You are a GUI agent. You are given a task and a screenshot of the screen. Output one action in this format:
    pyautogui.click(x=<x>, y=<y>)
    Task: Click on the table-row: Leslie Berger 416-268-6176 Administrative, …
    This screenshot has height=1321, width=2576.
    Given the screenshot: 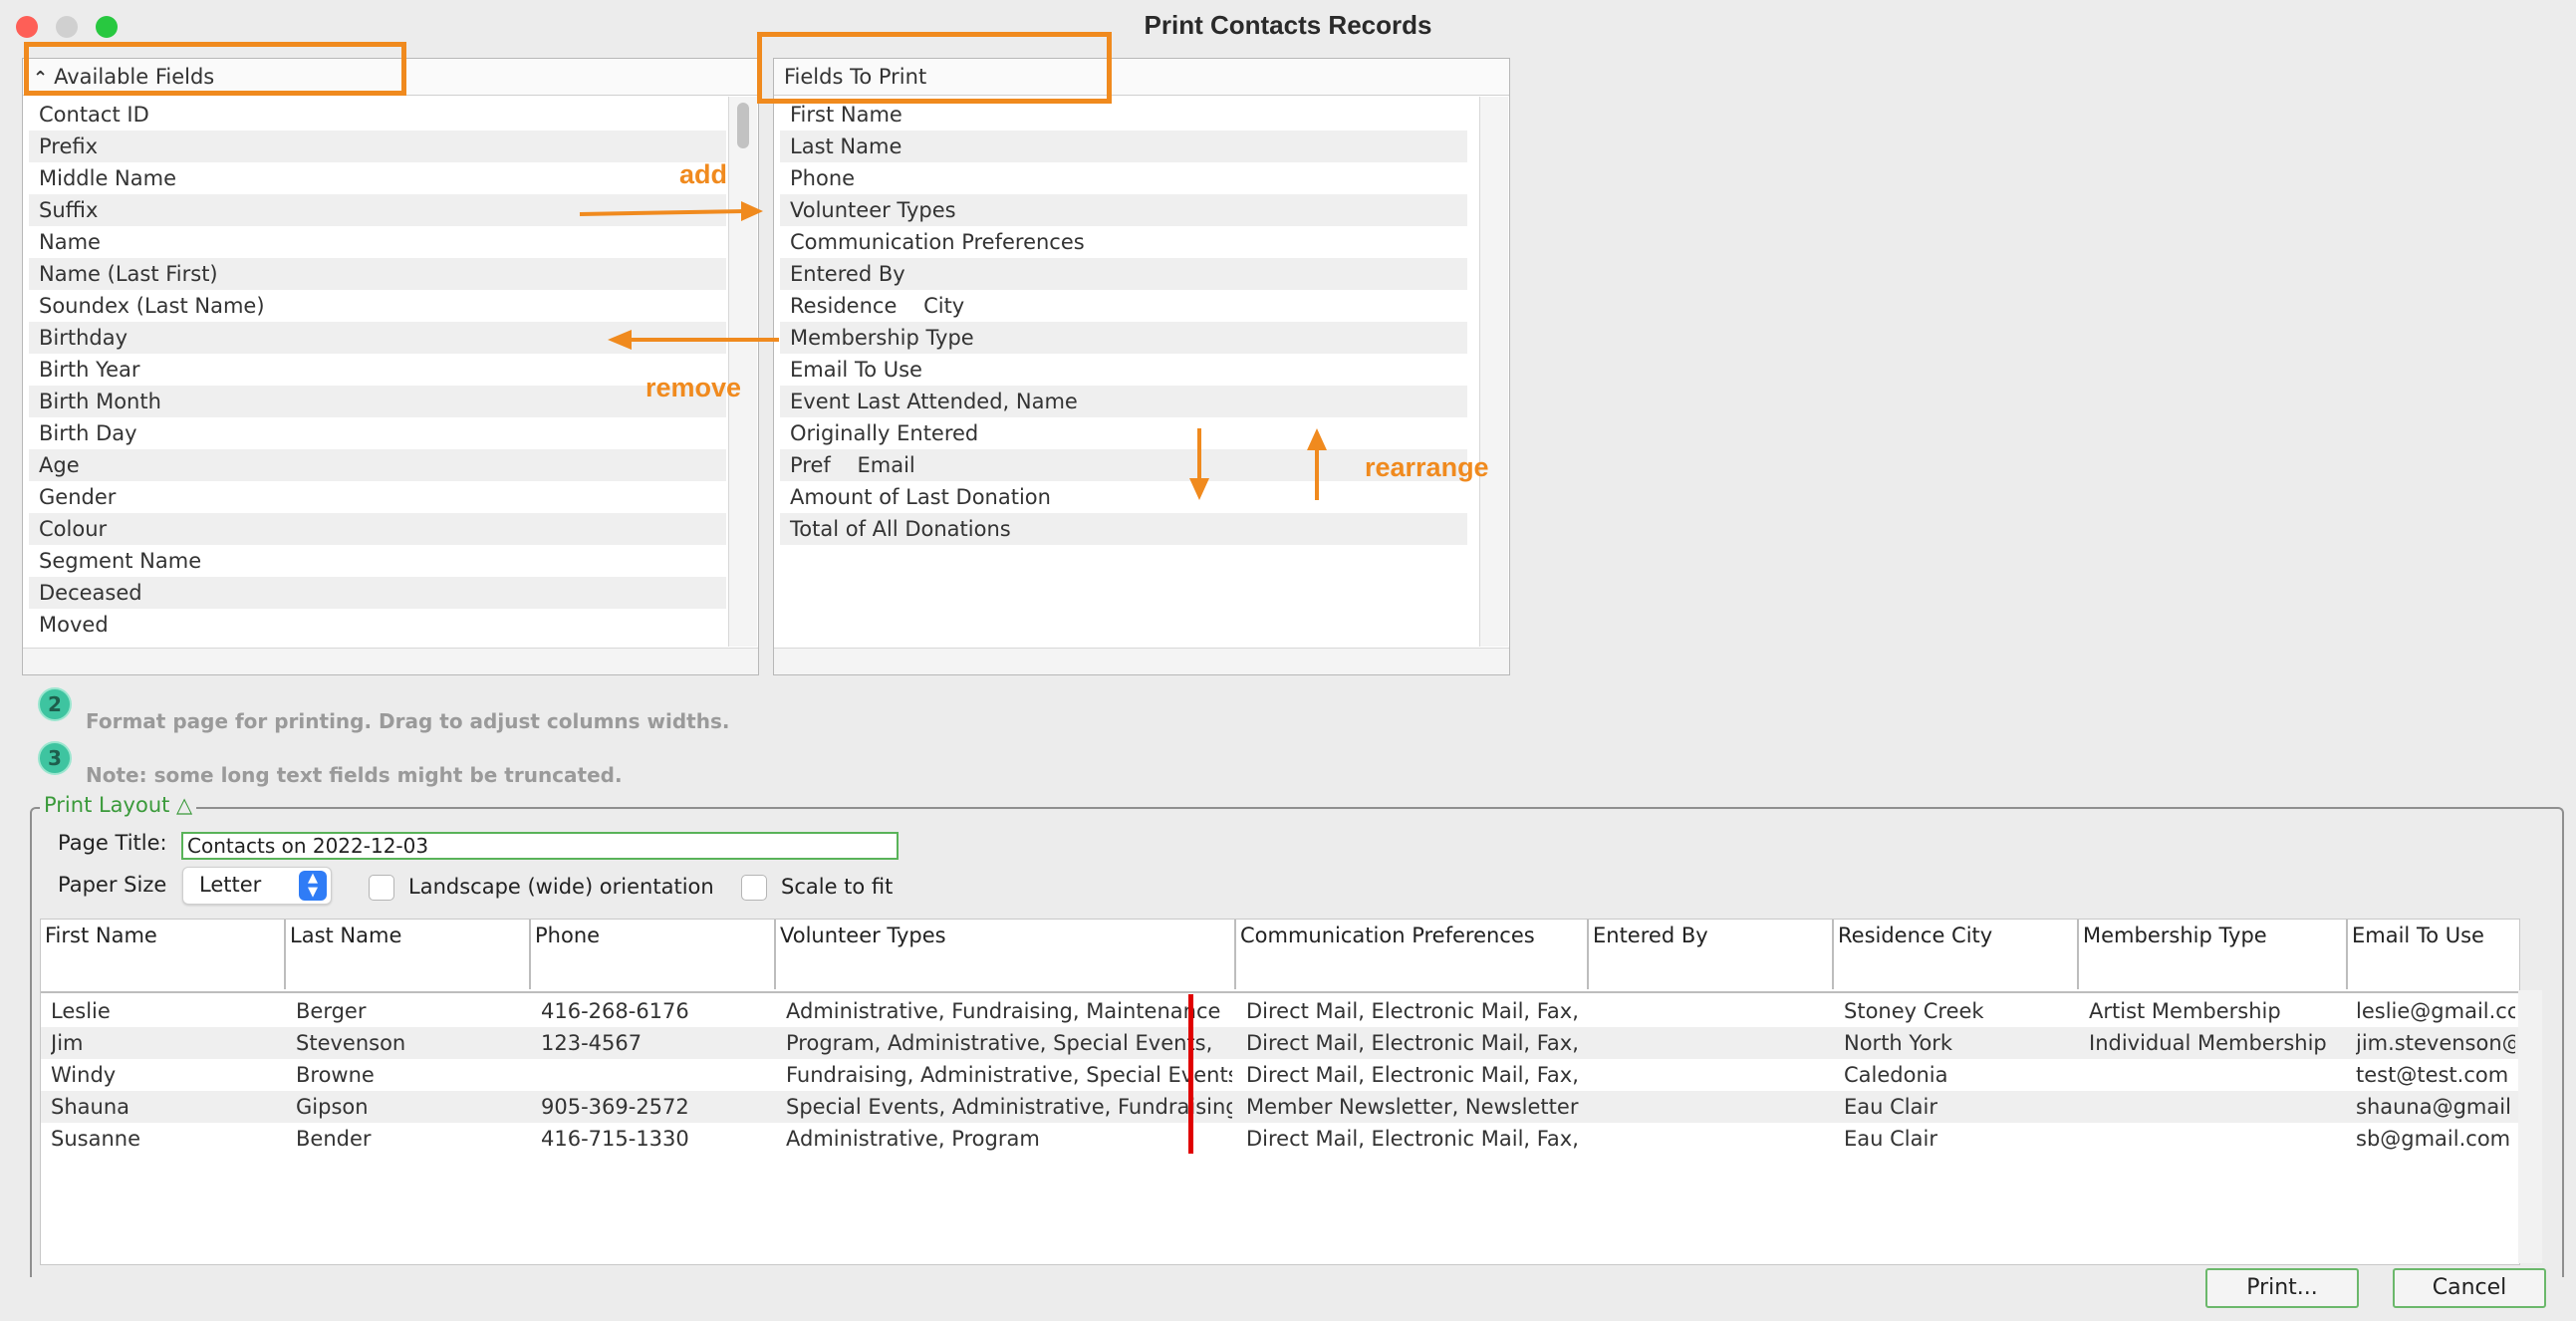 What is the action you would take?
    pyautogui.click(x=1280, y=1011)
    